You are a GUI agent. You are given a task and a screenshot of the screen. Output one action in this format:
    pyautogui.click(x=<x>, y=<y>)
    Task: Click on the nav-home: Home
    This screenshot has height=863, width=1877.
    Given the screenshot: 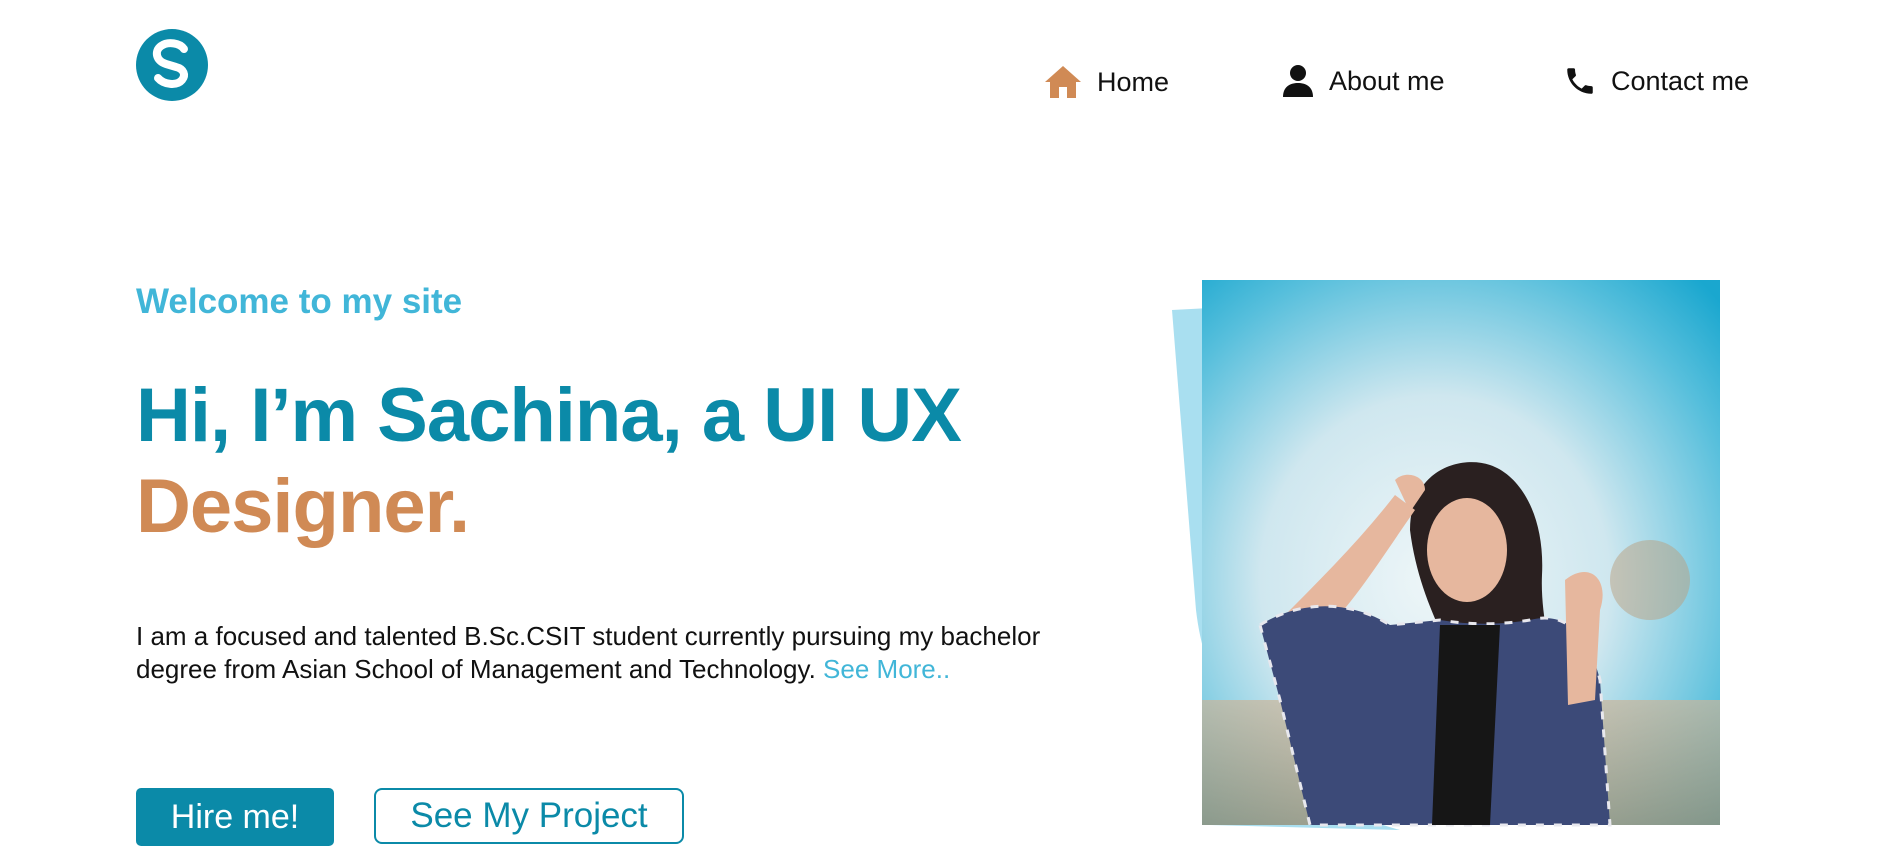 What is the action you would take?
    pyautogui.click(x=1106, y=82)
    